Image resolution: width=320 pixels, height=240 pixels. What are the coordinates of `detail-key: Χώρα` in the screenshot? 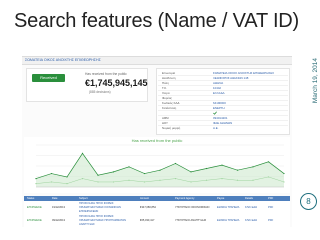 It's located at (166, 93).